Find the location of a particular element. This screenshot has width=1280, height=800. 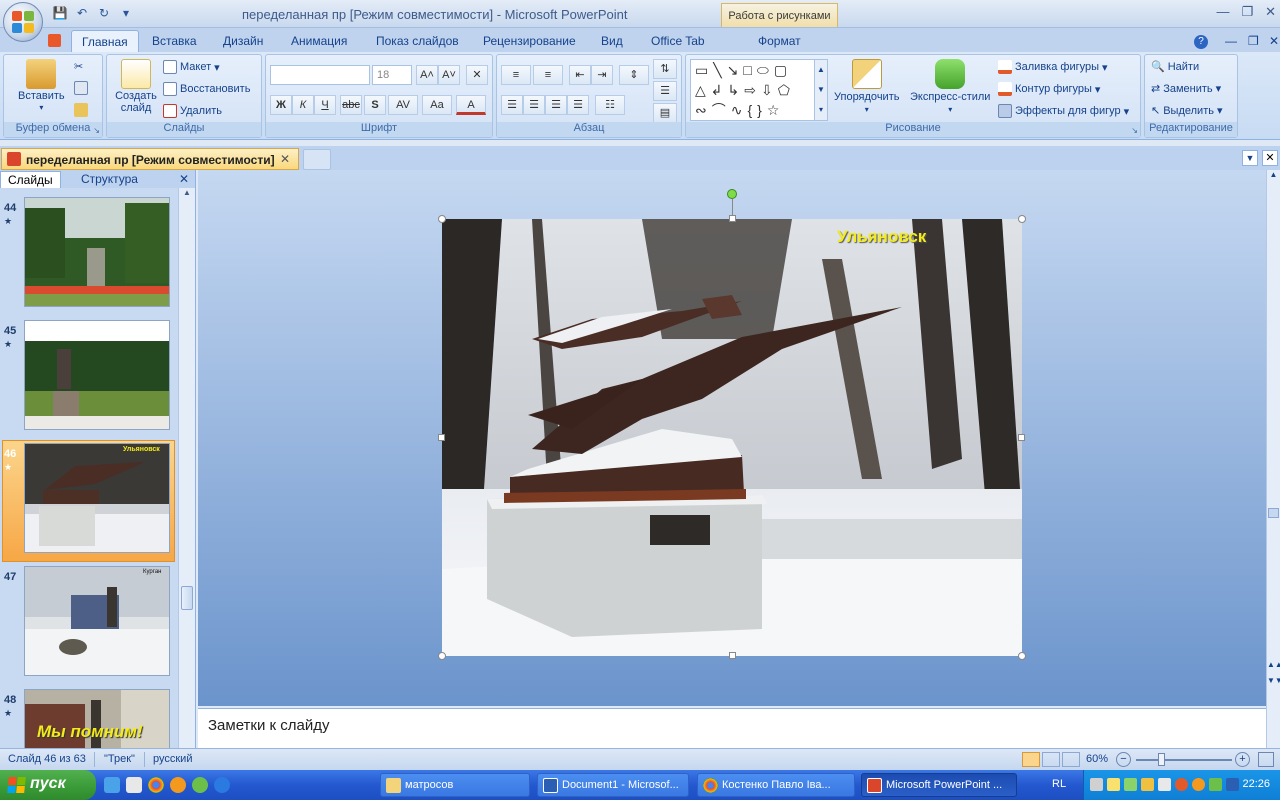

ie-icon is located at coordinates (222, 785).